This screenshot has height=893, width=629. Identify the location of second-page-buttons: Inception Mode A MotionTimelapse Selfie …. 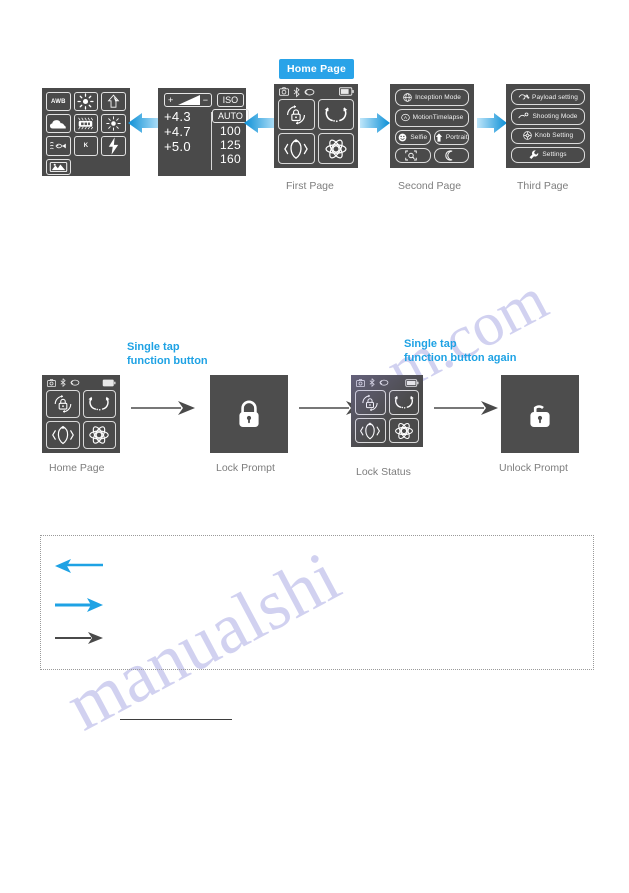
(432, 126).